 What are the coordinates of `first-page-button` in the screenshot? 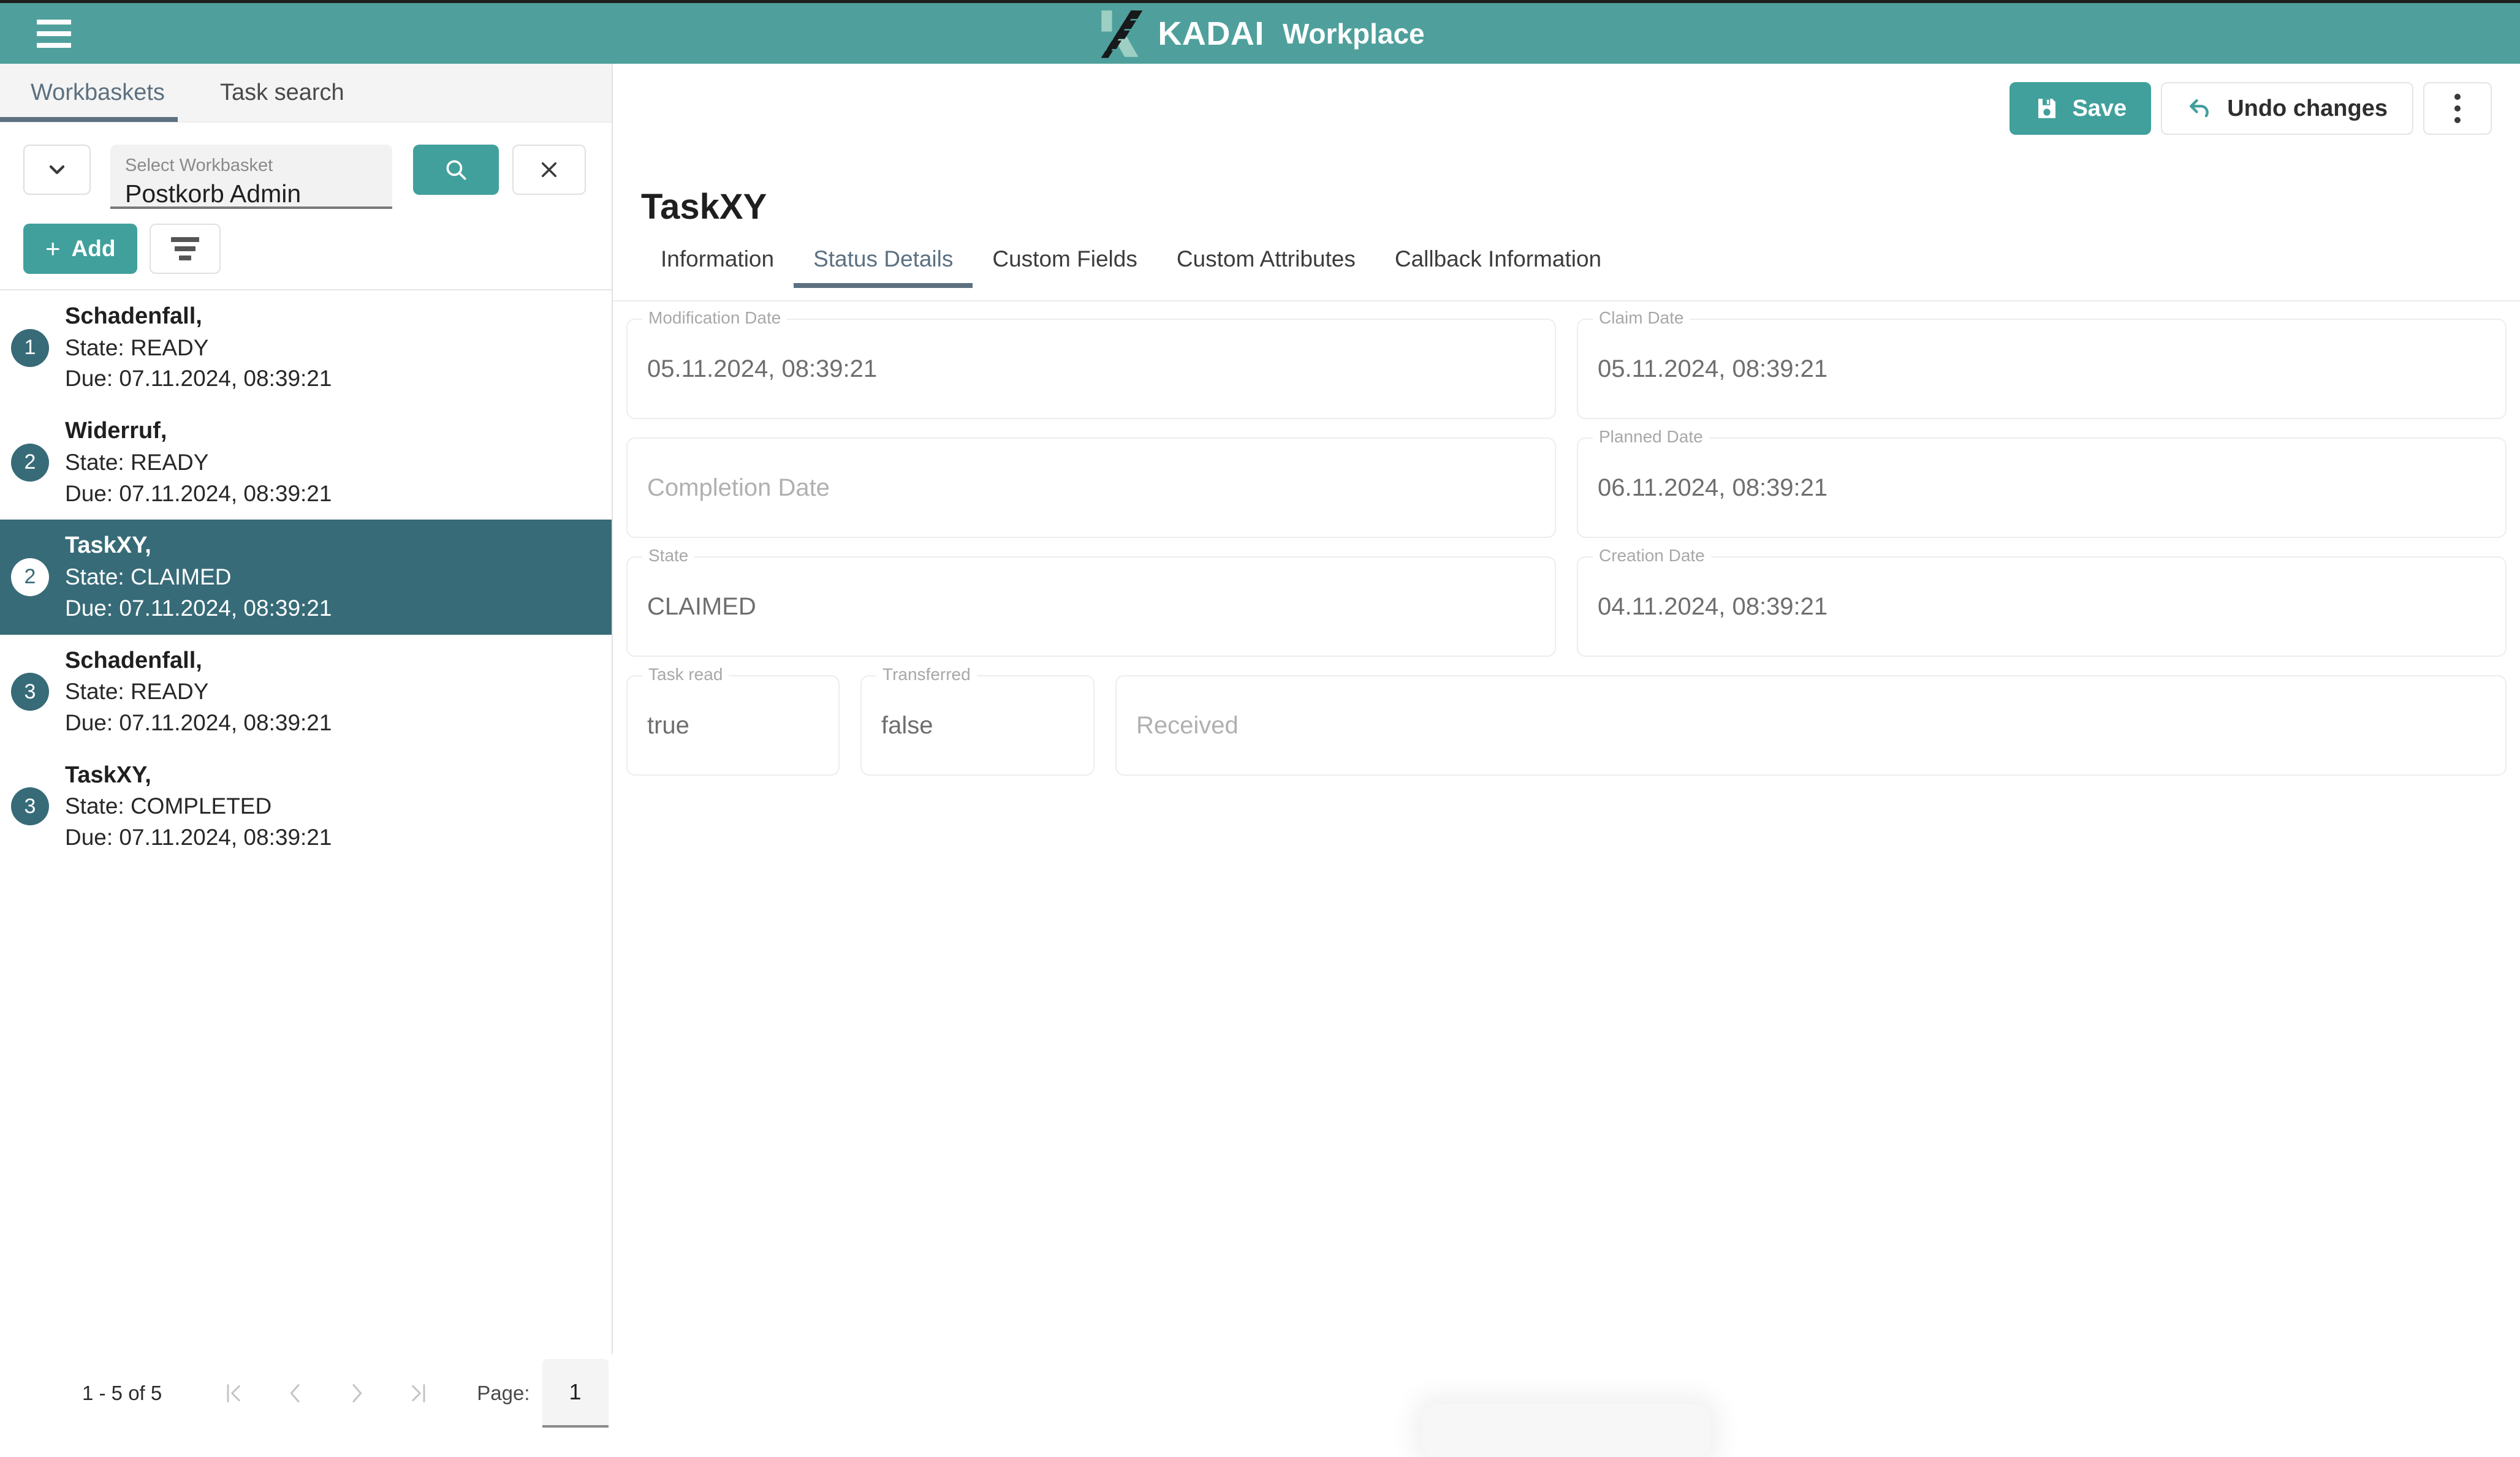 It's located at (234, 1393).